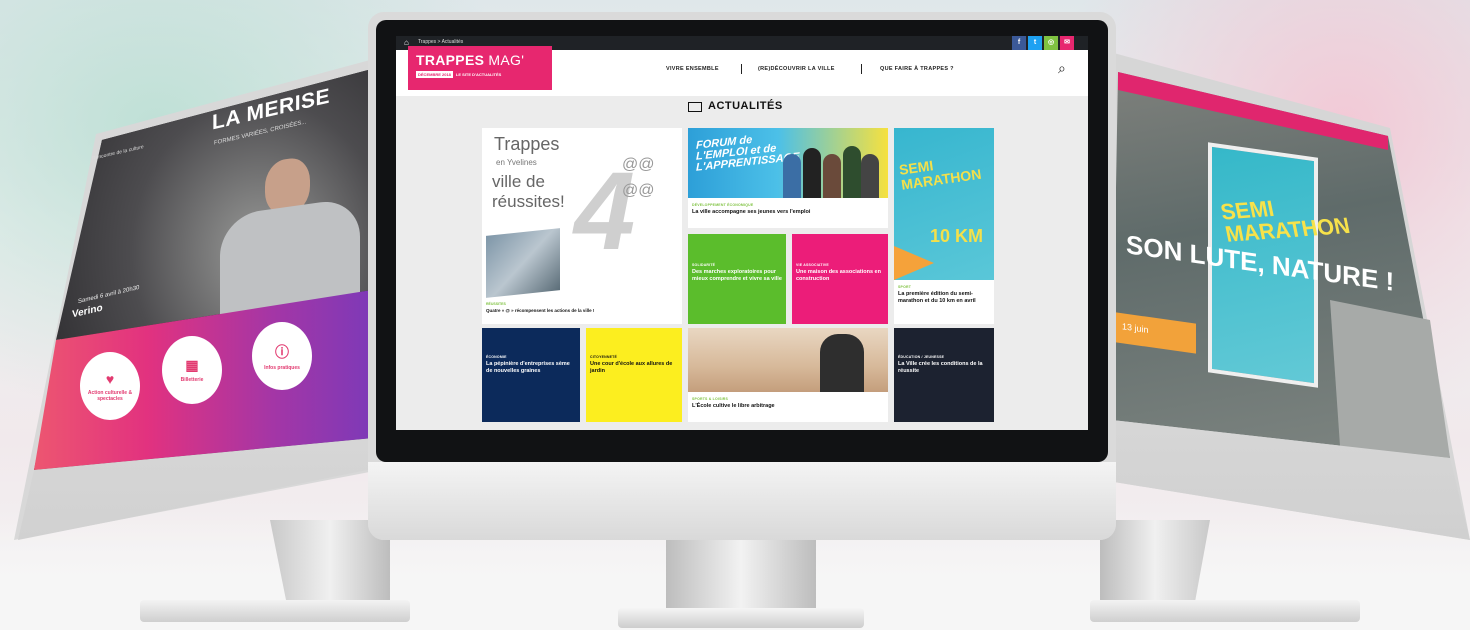  What do you see at coordinates (723, 205) in the screenshot?
I see `card-category: DÉVELOPPEMENT ÉCONOMIQUE` at bounding box center [723, 205].